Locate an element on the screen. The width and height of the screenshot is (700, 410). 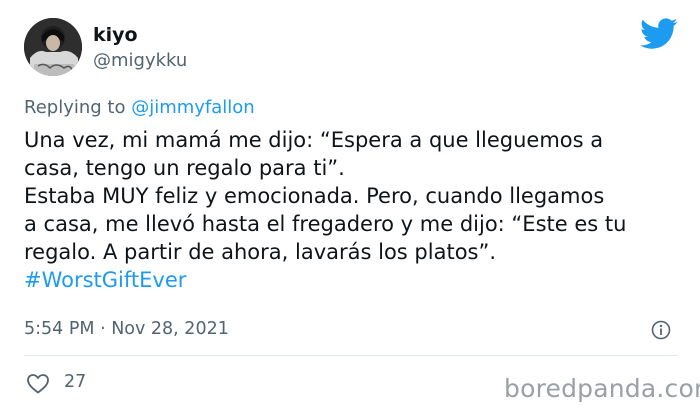
twitter-bird-icon is located at coordinates (659, 34).